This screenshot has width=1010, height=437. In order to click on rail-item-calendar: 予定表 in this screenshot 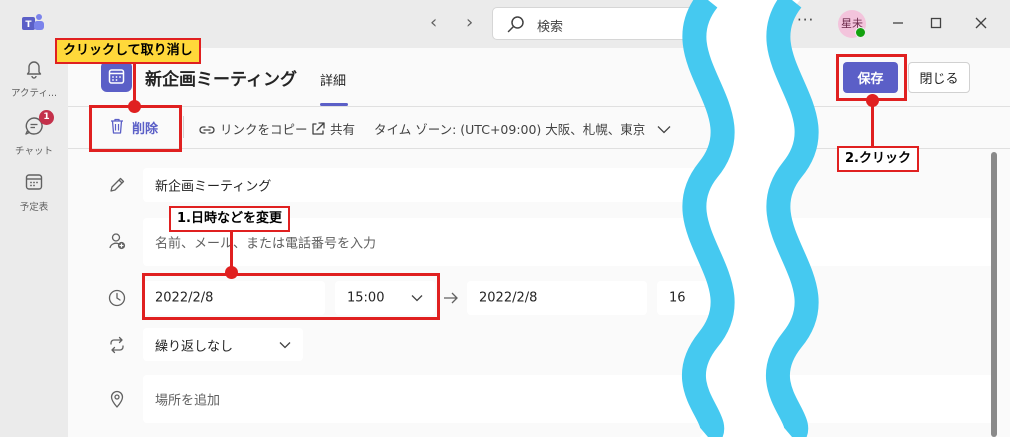, I will do `click(34, 192)`.